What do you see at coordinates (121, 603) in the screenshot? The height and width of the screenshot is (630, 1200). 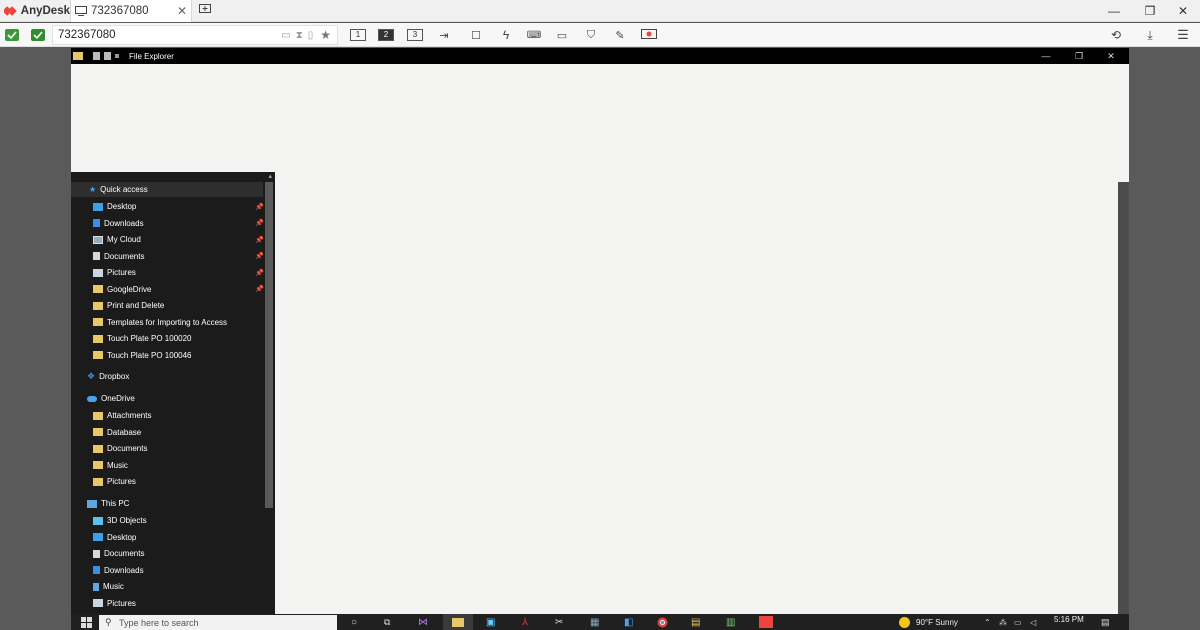 I see `nav-item-label: Pictures` at bounding box center [121, 603].